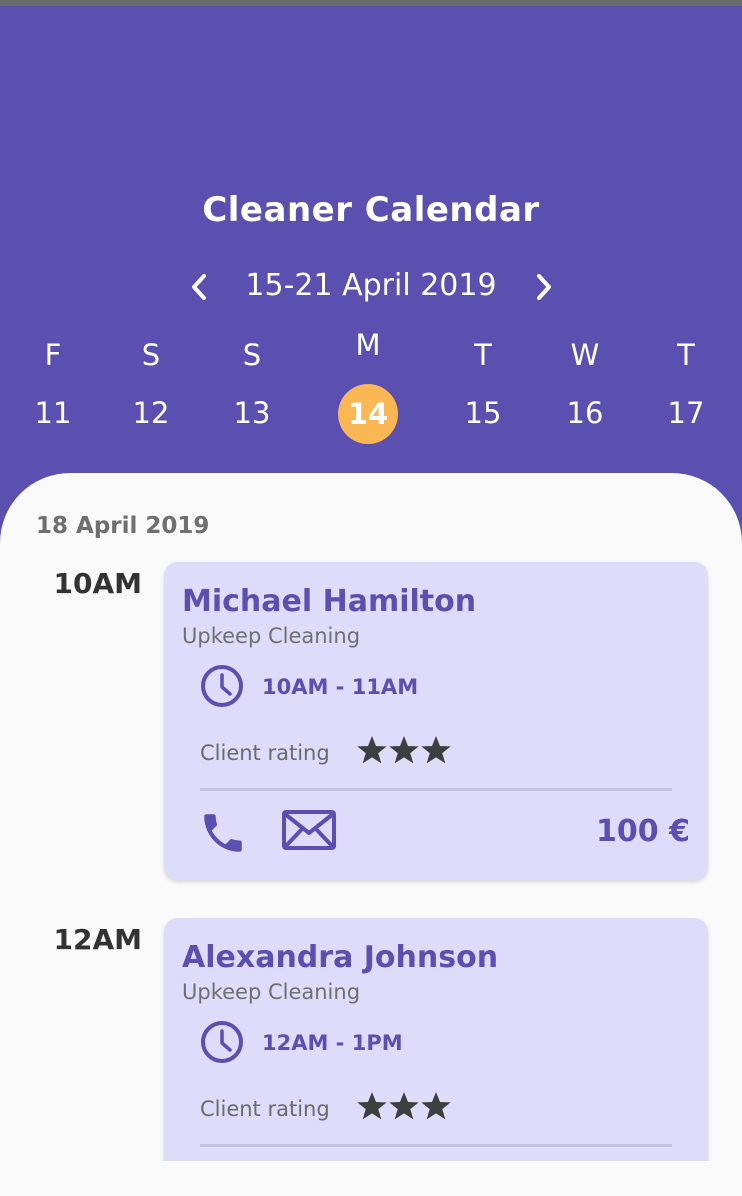 The image size is (742, 1196). What do you see at coordinates (340, 957) in the screenshot?
I see `client-name: Alexandra Johnson` at bounding box center [340, 957].